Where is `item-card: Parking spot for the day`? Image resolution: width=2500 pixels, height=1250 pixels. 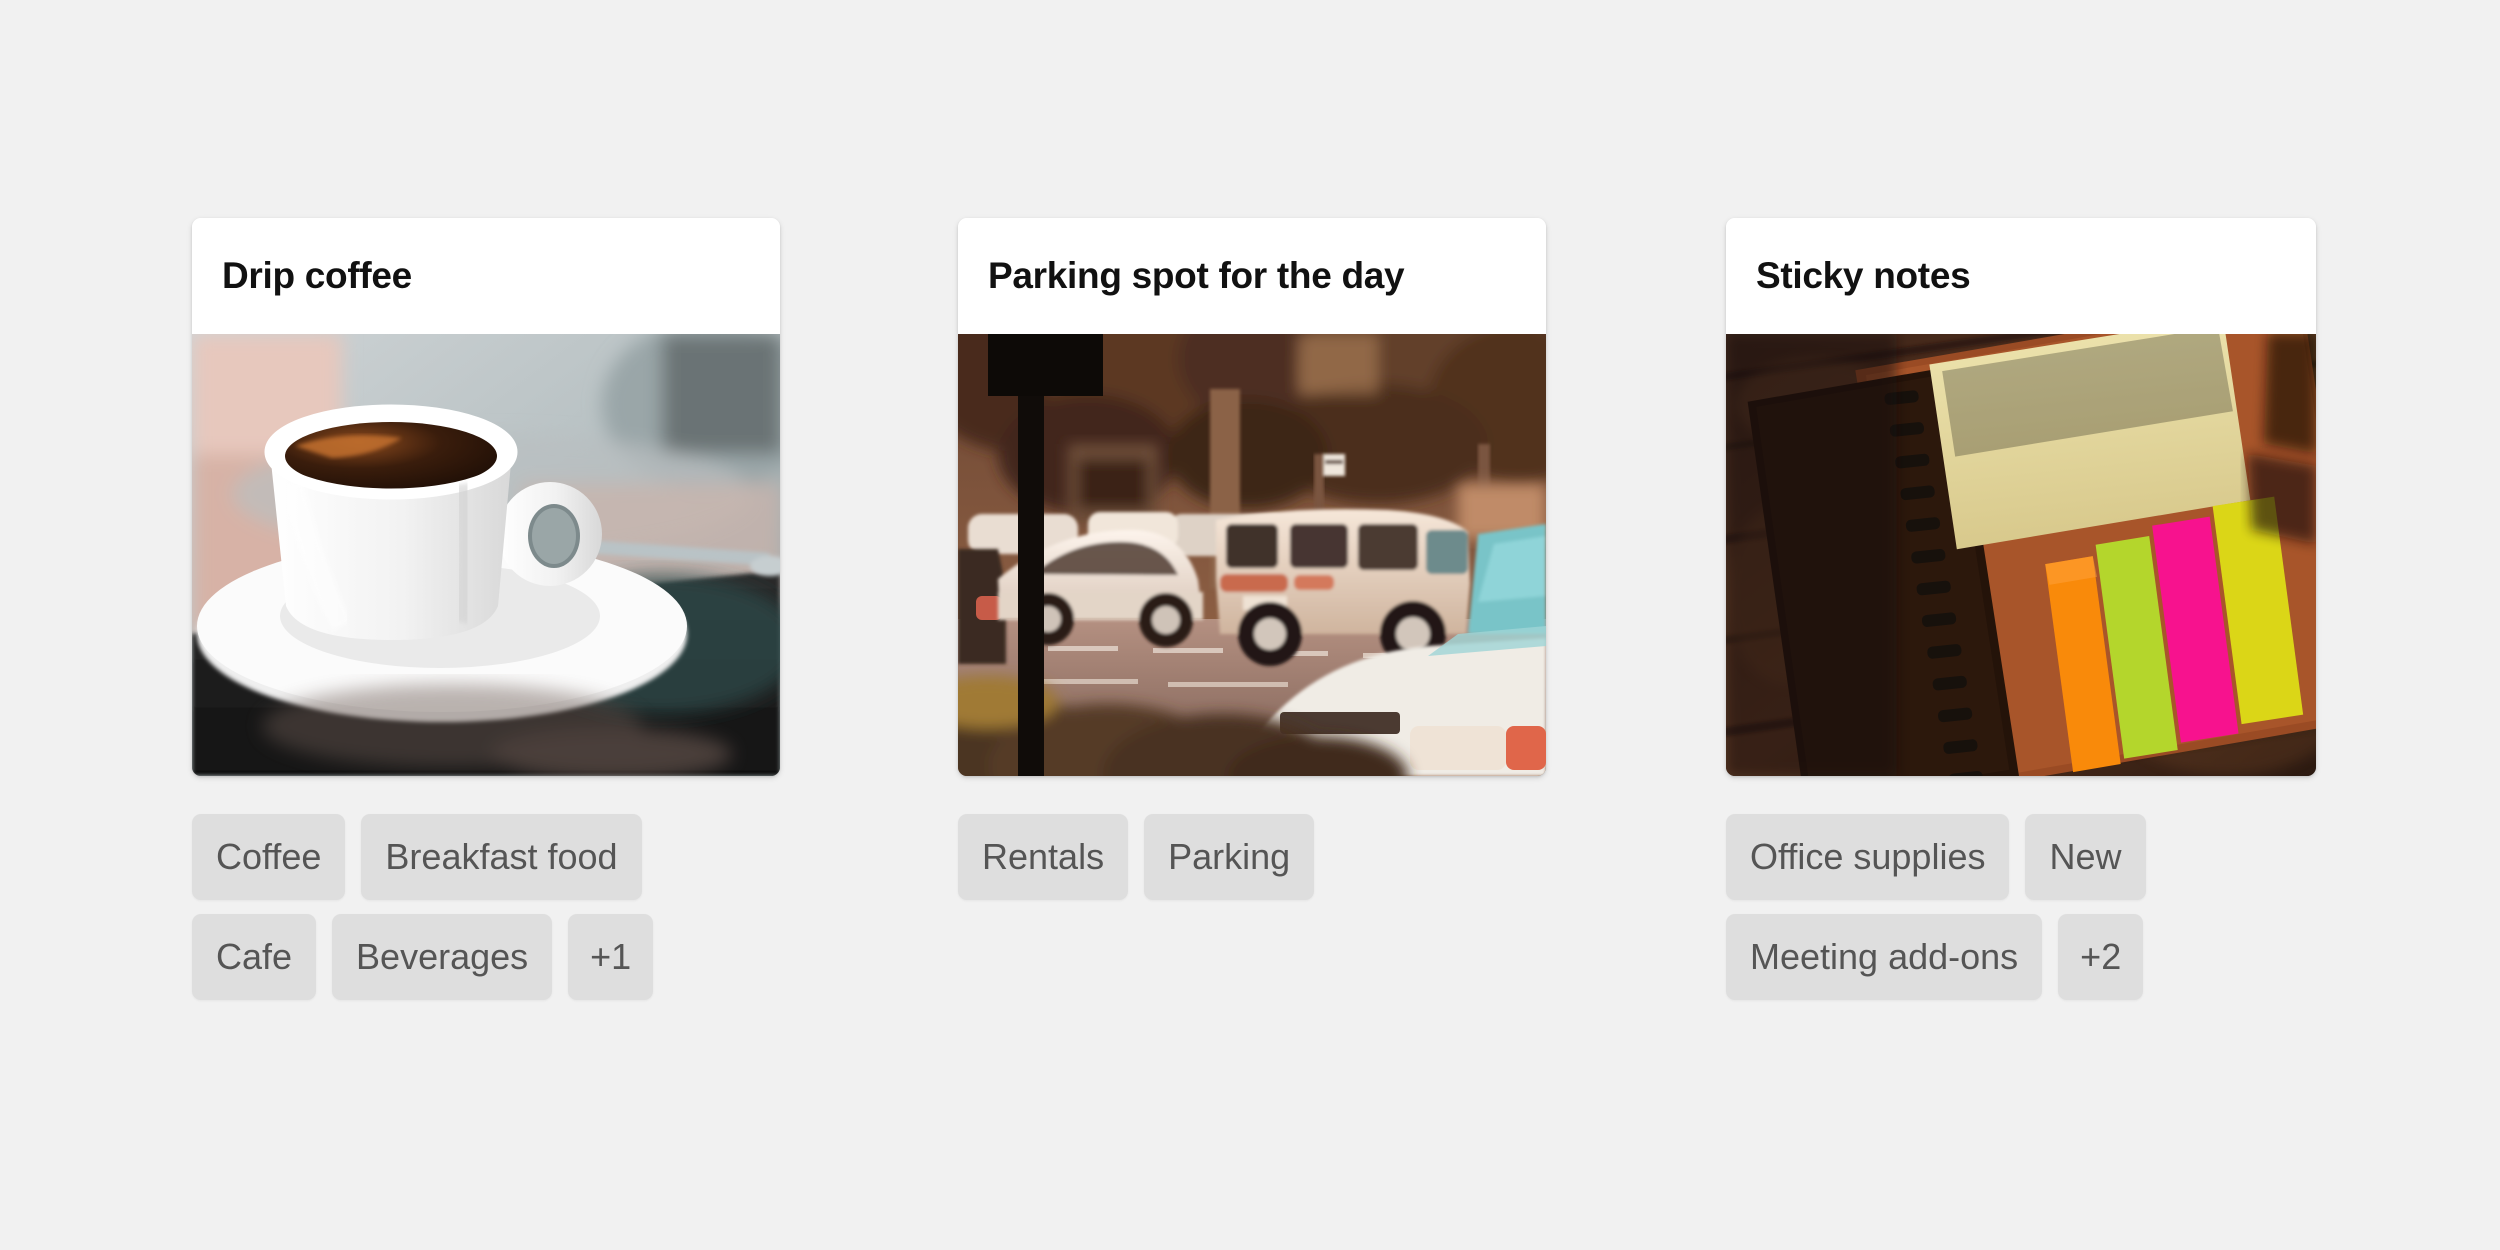
item-card: Parking spot for the day is located at coordinates (1252, 497).